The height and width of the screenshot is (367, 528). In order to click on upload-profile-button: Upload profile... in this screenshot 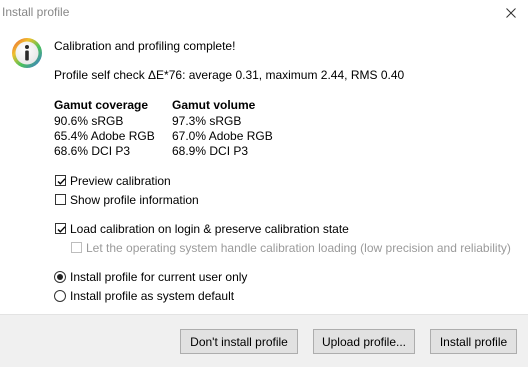, I will do `click(364, 341)`.